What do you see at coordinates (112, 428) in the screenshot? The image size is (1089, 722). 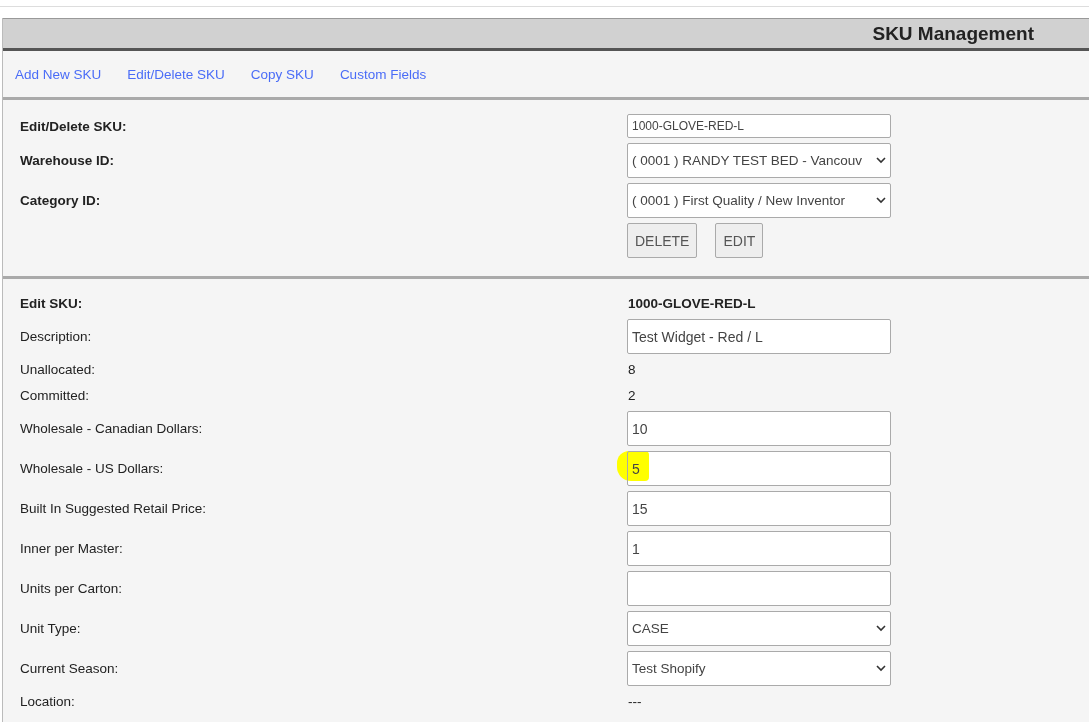 I see `field-label: Wholesale - Canadian Dollars:` at bounding box center [112, 428].